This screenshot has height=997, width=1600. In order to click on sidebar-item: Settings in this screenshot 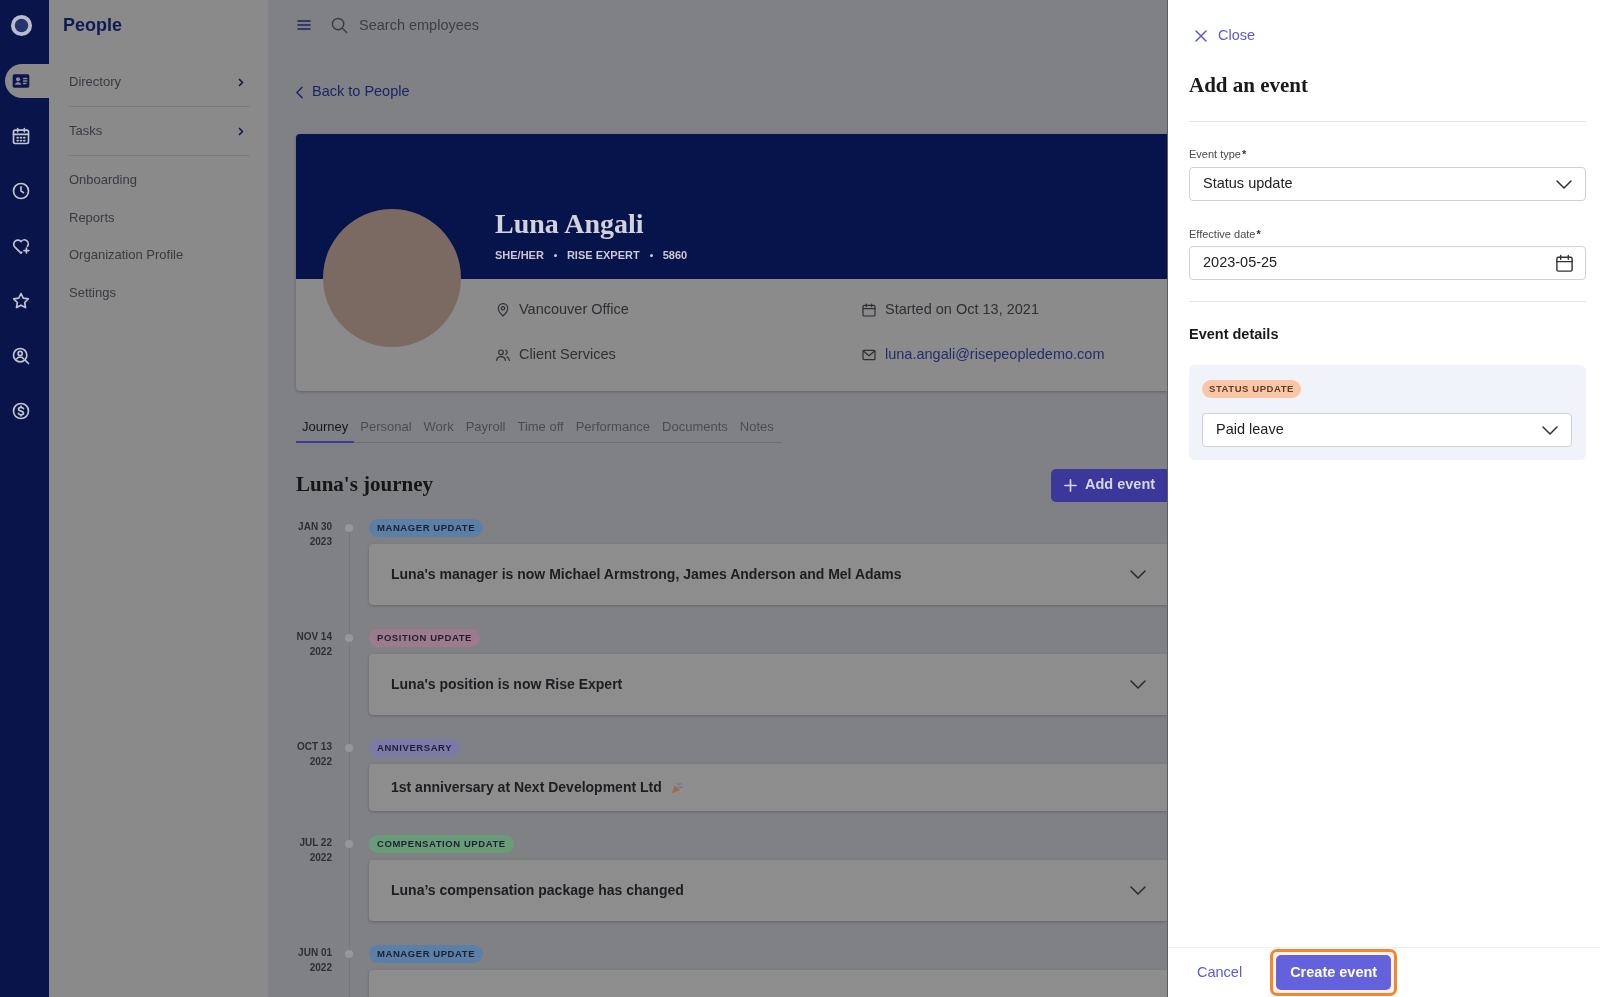, I will do `click(92, 292)`.